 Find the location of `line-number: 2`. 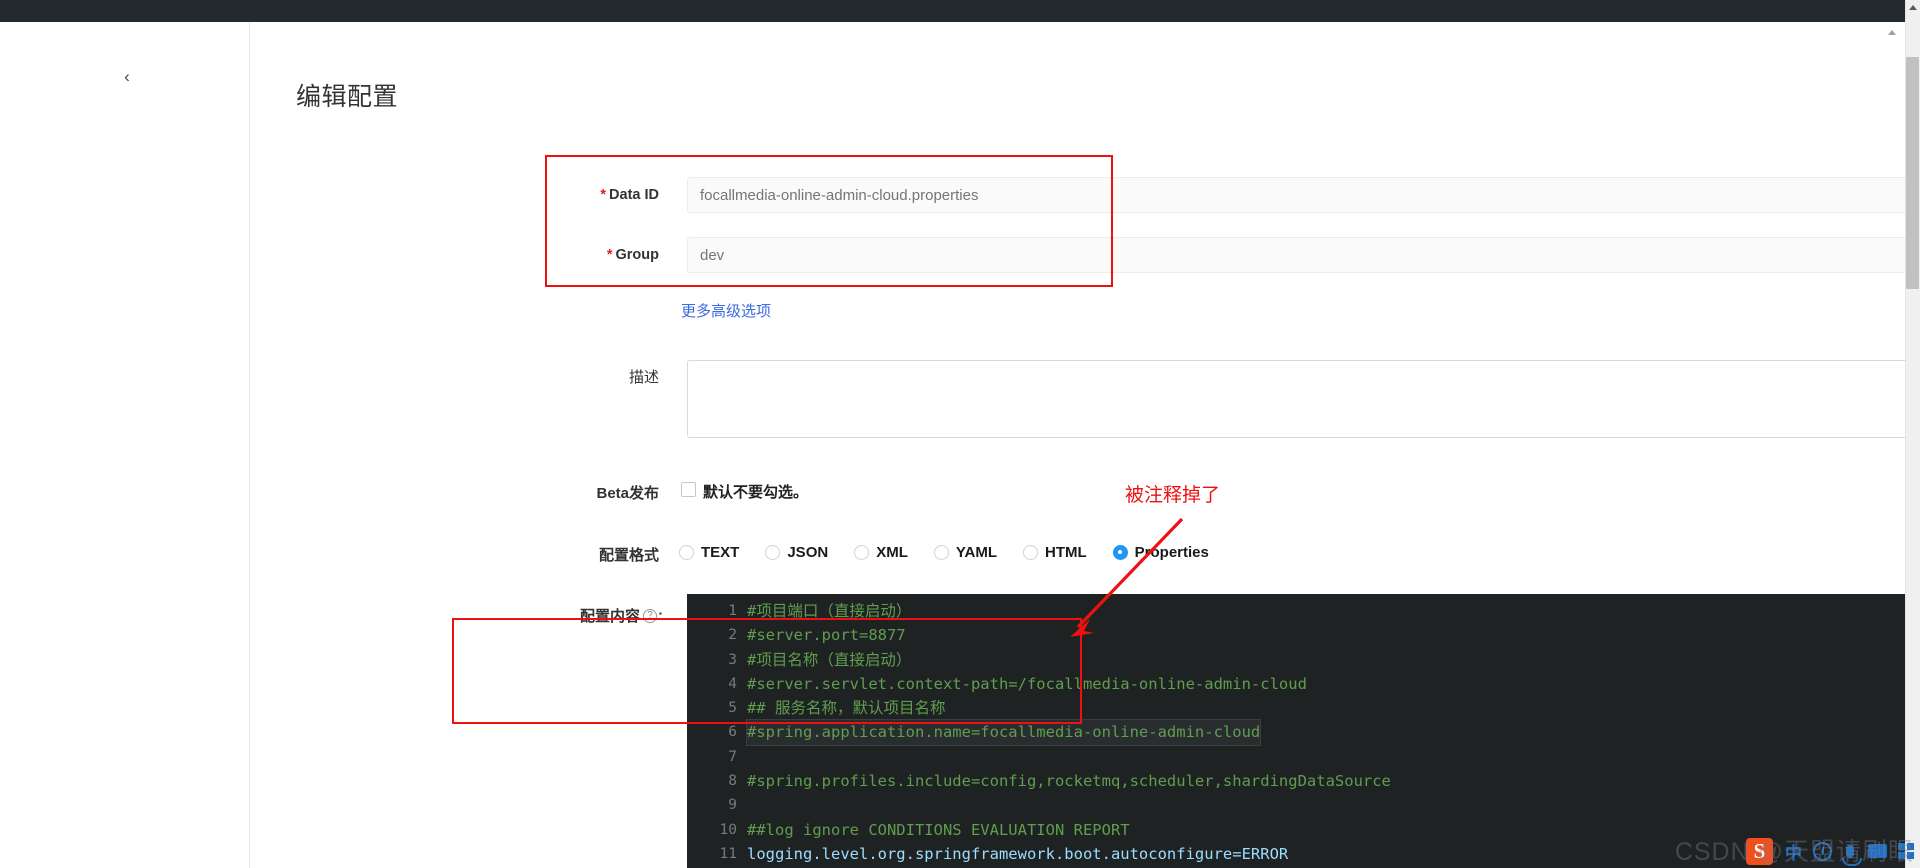

line-number: 2 is located at coordinates (732, 635).